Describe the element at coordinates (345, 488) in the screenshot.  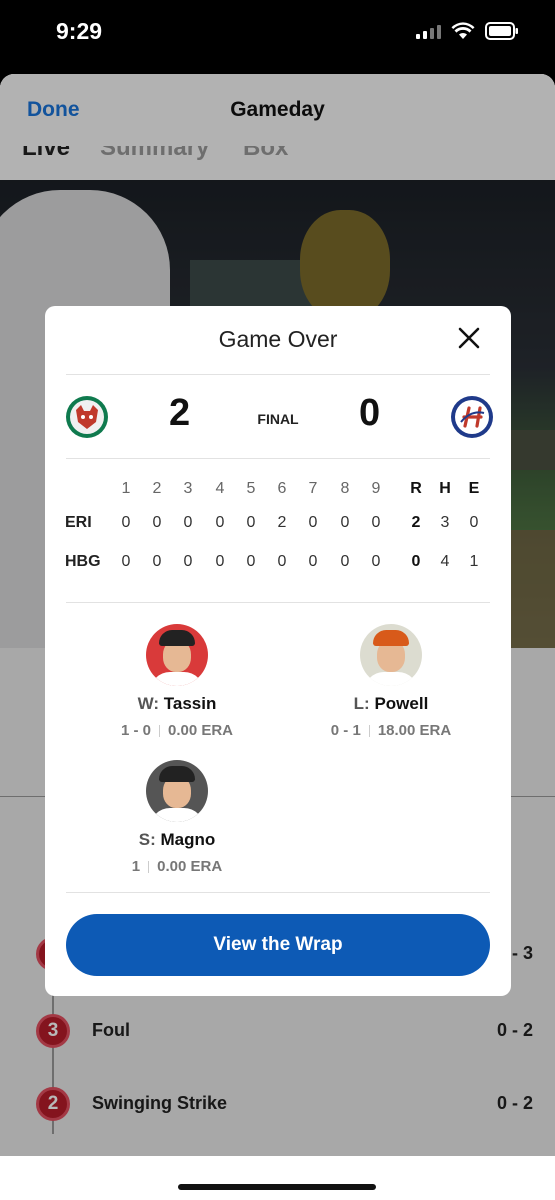
I see `inning-header: 8` at that location.